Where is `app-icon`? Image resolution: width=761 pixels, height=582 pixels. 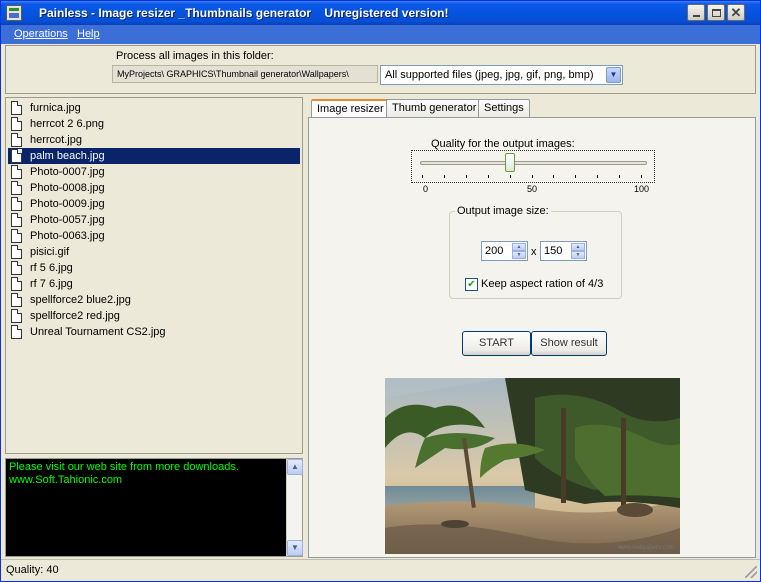
app-icon is located at coordinates (14, 13).